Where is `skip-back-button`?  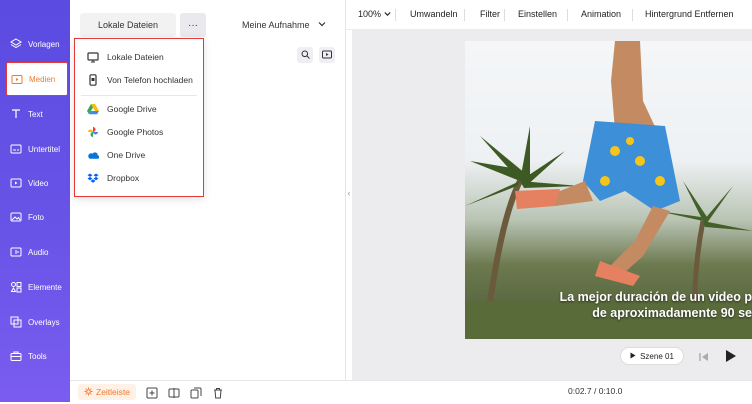
skip-back-button is located at coordinates (704, 356).